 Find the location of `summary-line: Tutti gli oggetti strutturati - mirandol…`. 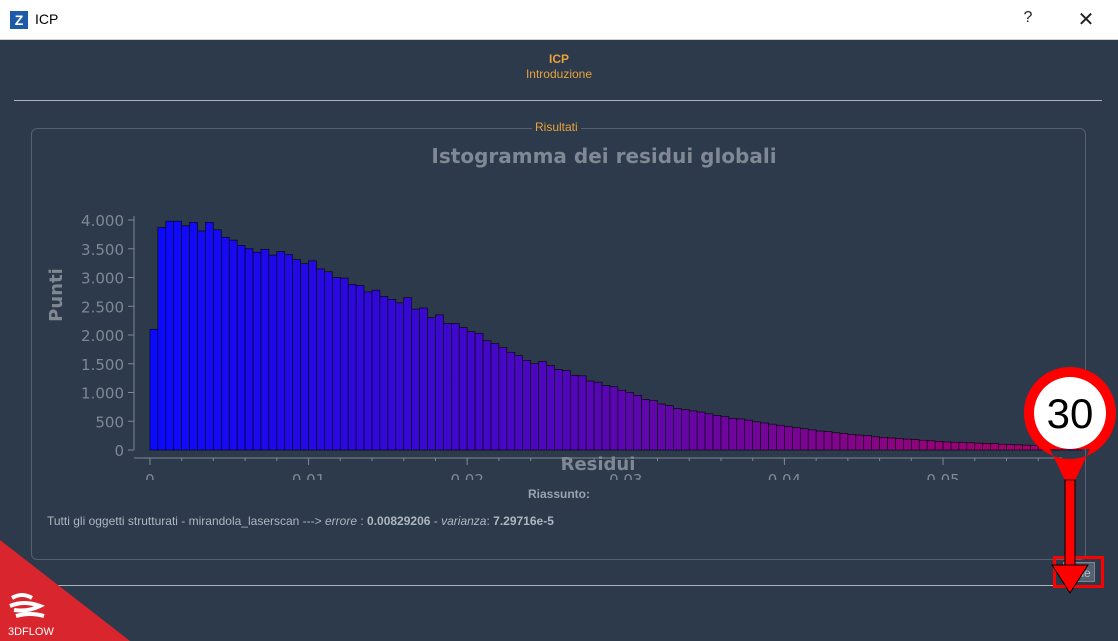

summary-line: Tutti gli oggetti strutturati - mirandol… is located at coordinates (300, 521).